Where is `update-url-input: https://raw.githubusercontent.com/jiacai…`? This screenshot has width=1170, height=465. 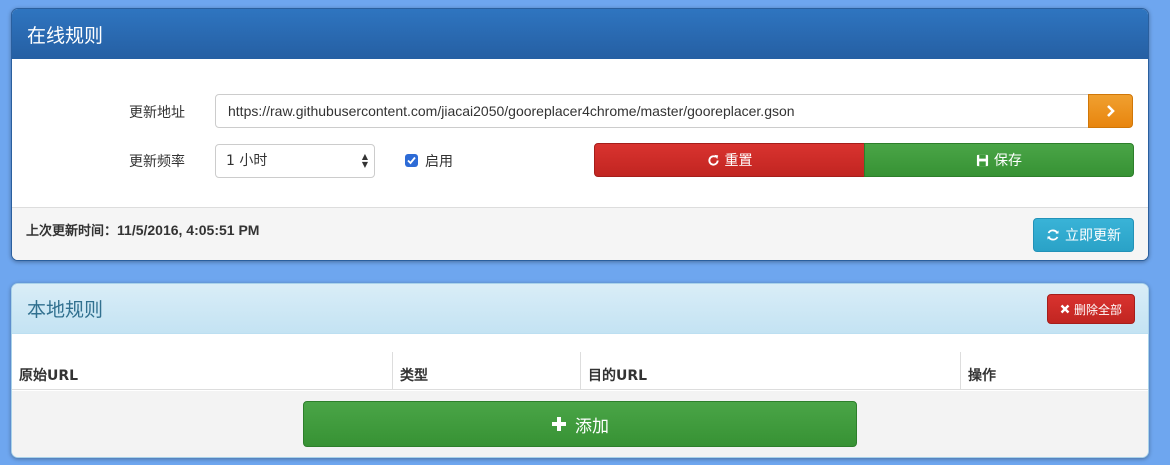
update-url-input: https://raw.githubusercontent.com/jiacai… is located at coordinates (652, 111).